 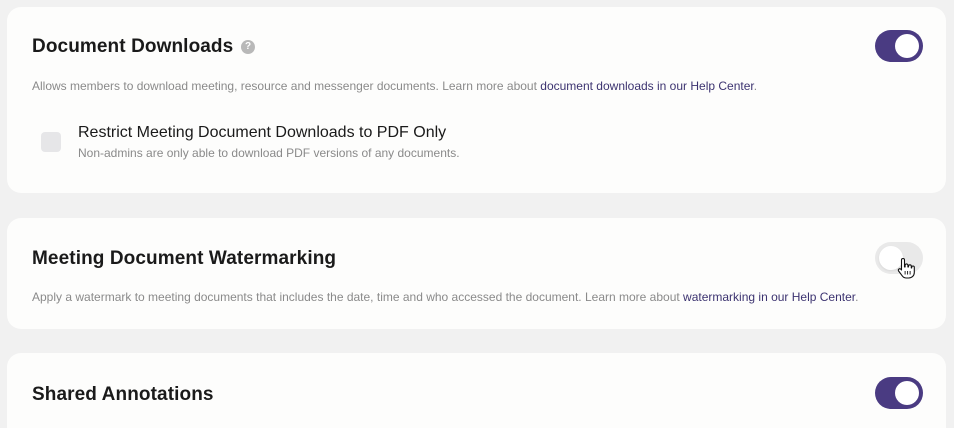 I want to click on document-downloads-toggle, so click(x=899, y=46).